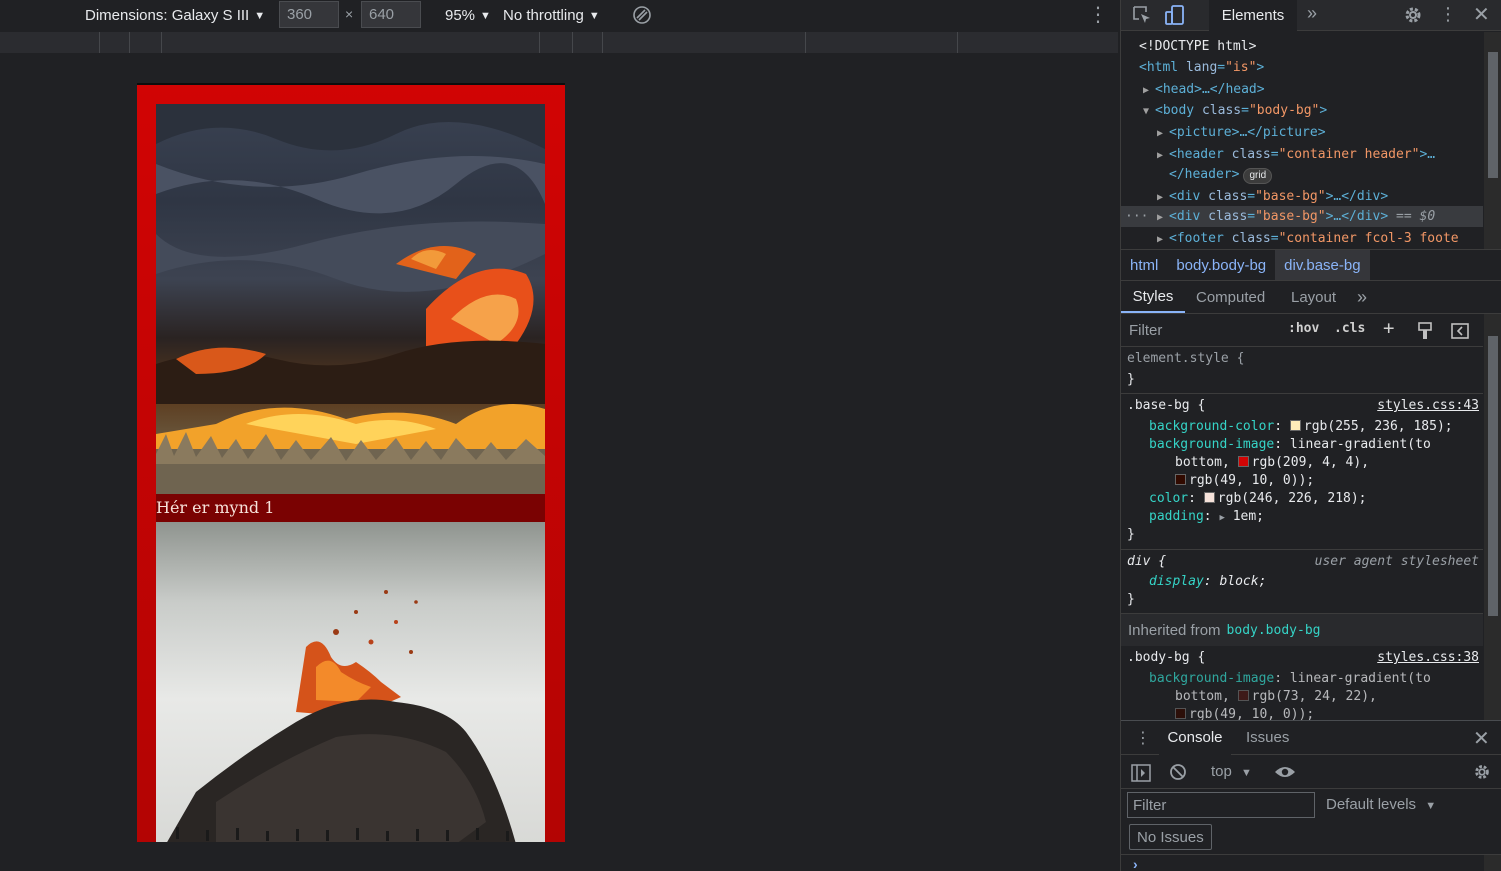 The width and height of the screenshot is (1501, 871). I want to click on breadcrumb-html: html, so click(1144, 265).